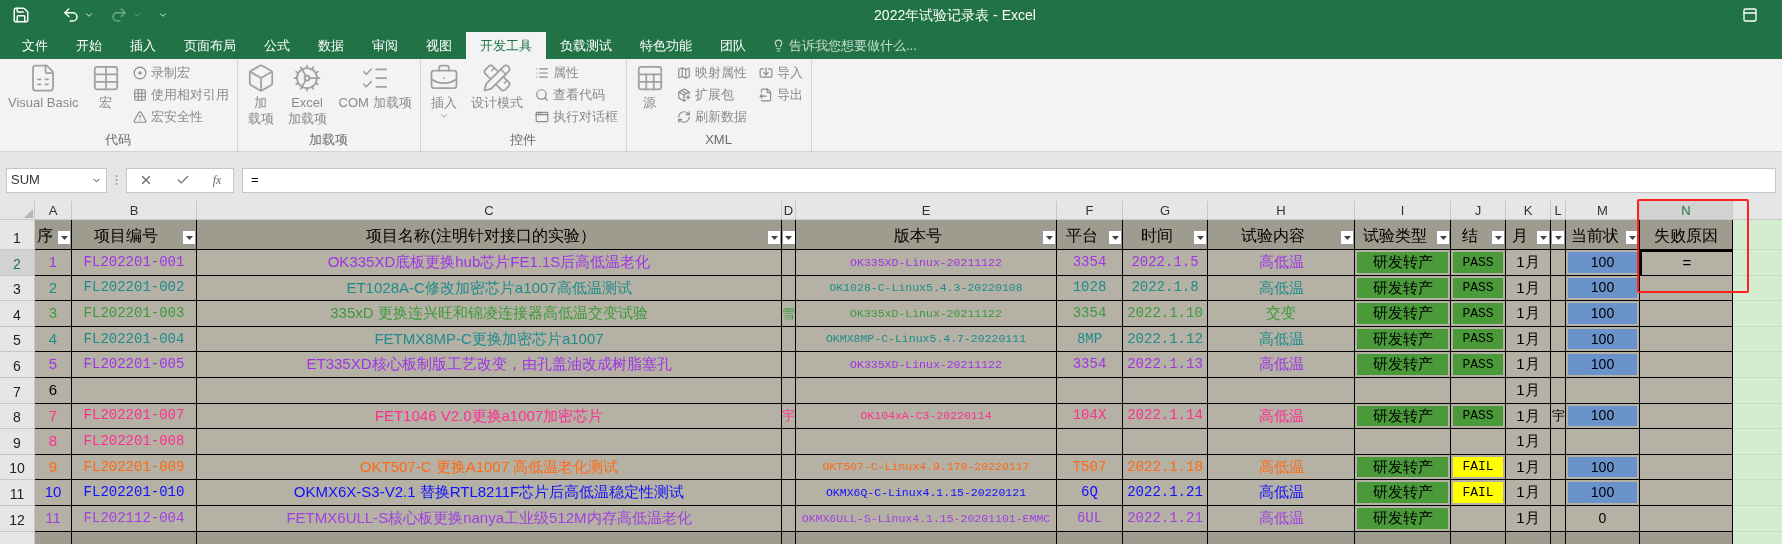  What do you see at coordinates (17, 365) in the screenshot?
I see `row-number: 6` at bounding box center [17, 365].